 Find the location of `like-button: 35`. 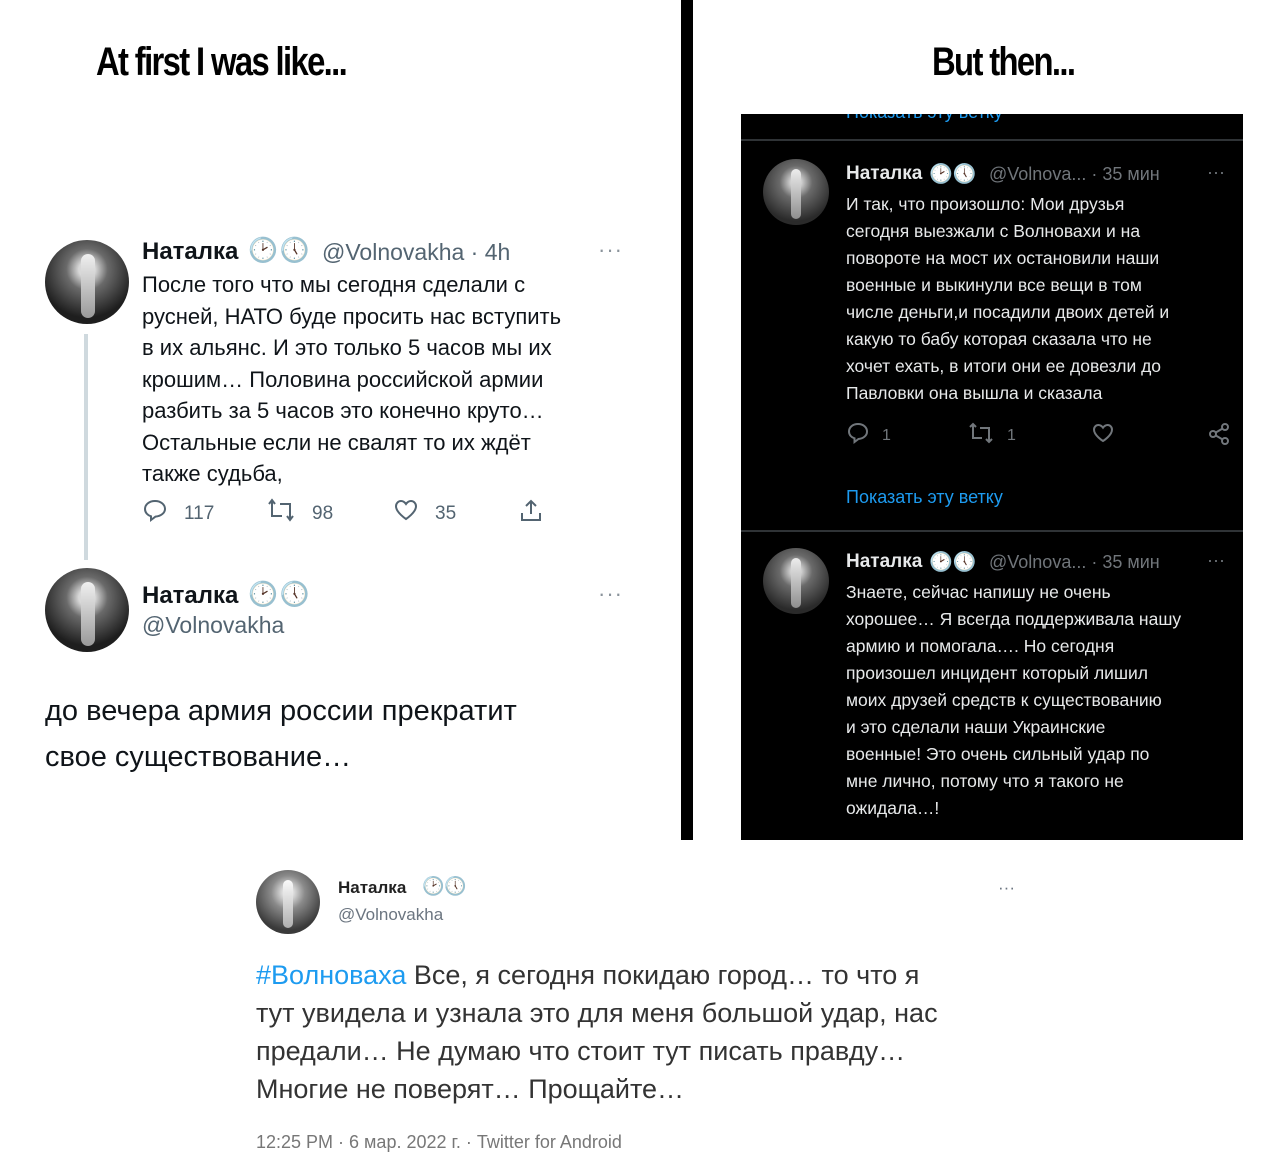

like-button: 35 is located at coordinates (424, 513).